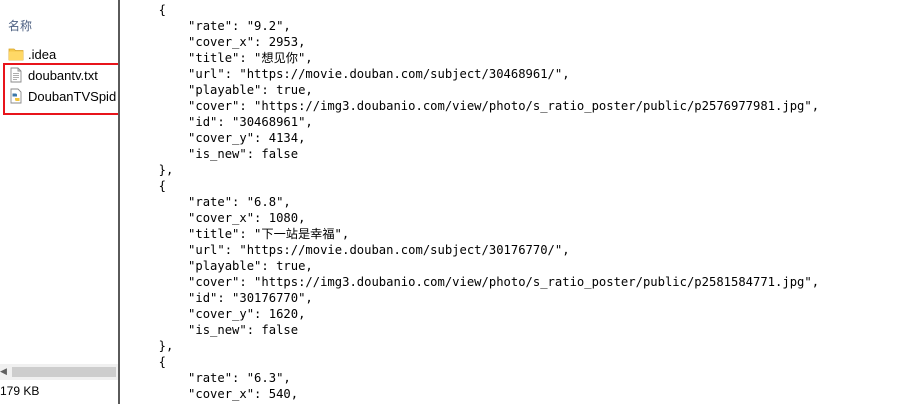 The image size is (911, 404). What do you see at coordinates (228, 298) in the screenshot?
I see `code-line: "id": "30176770",` at bounding box center [228, 298].